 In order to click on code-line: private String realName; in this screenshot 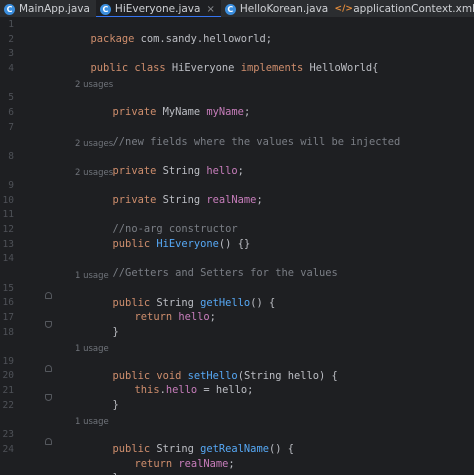, I will do `click(169, 192)`.